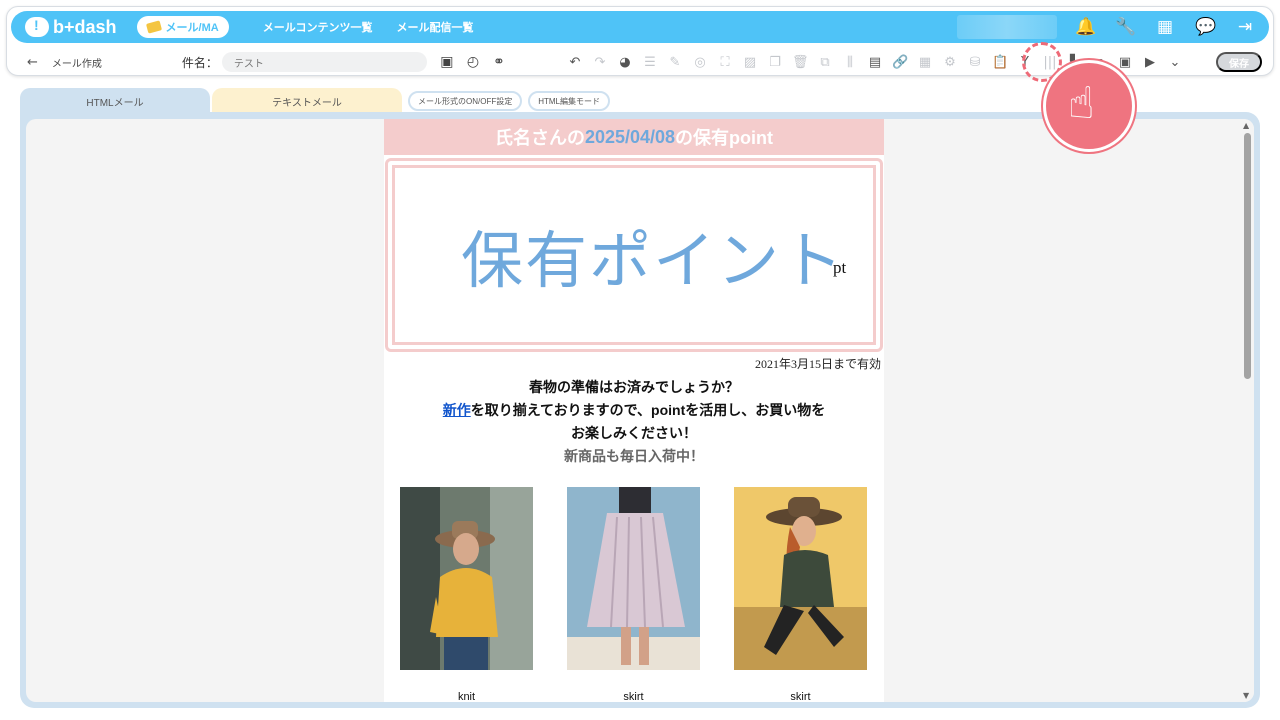 The image size is (1280, 720). I want to click on fullscreen-icon: ⛶, so click(725, 62).